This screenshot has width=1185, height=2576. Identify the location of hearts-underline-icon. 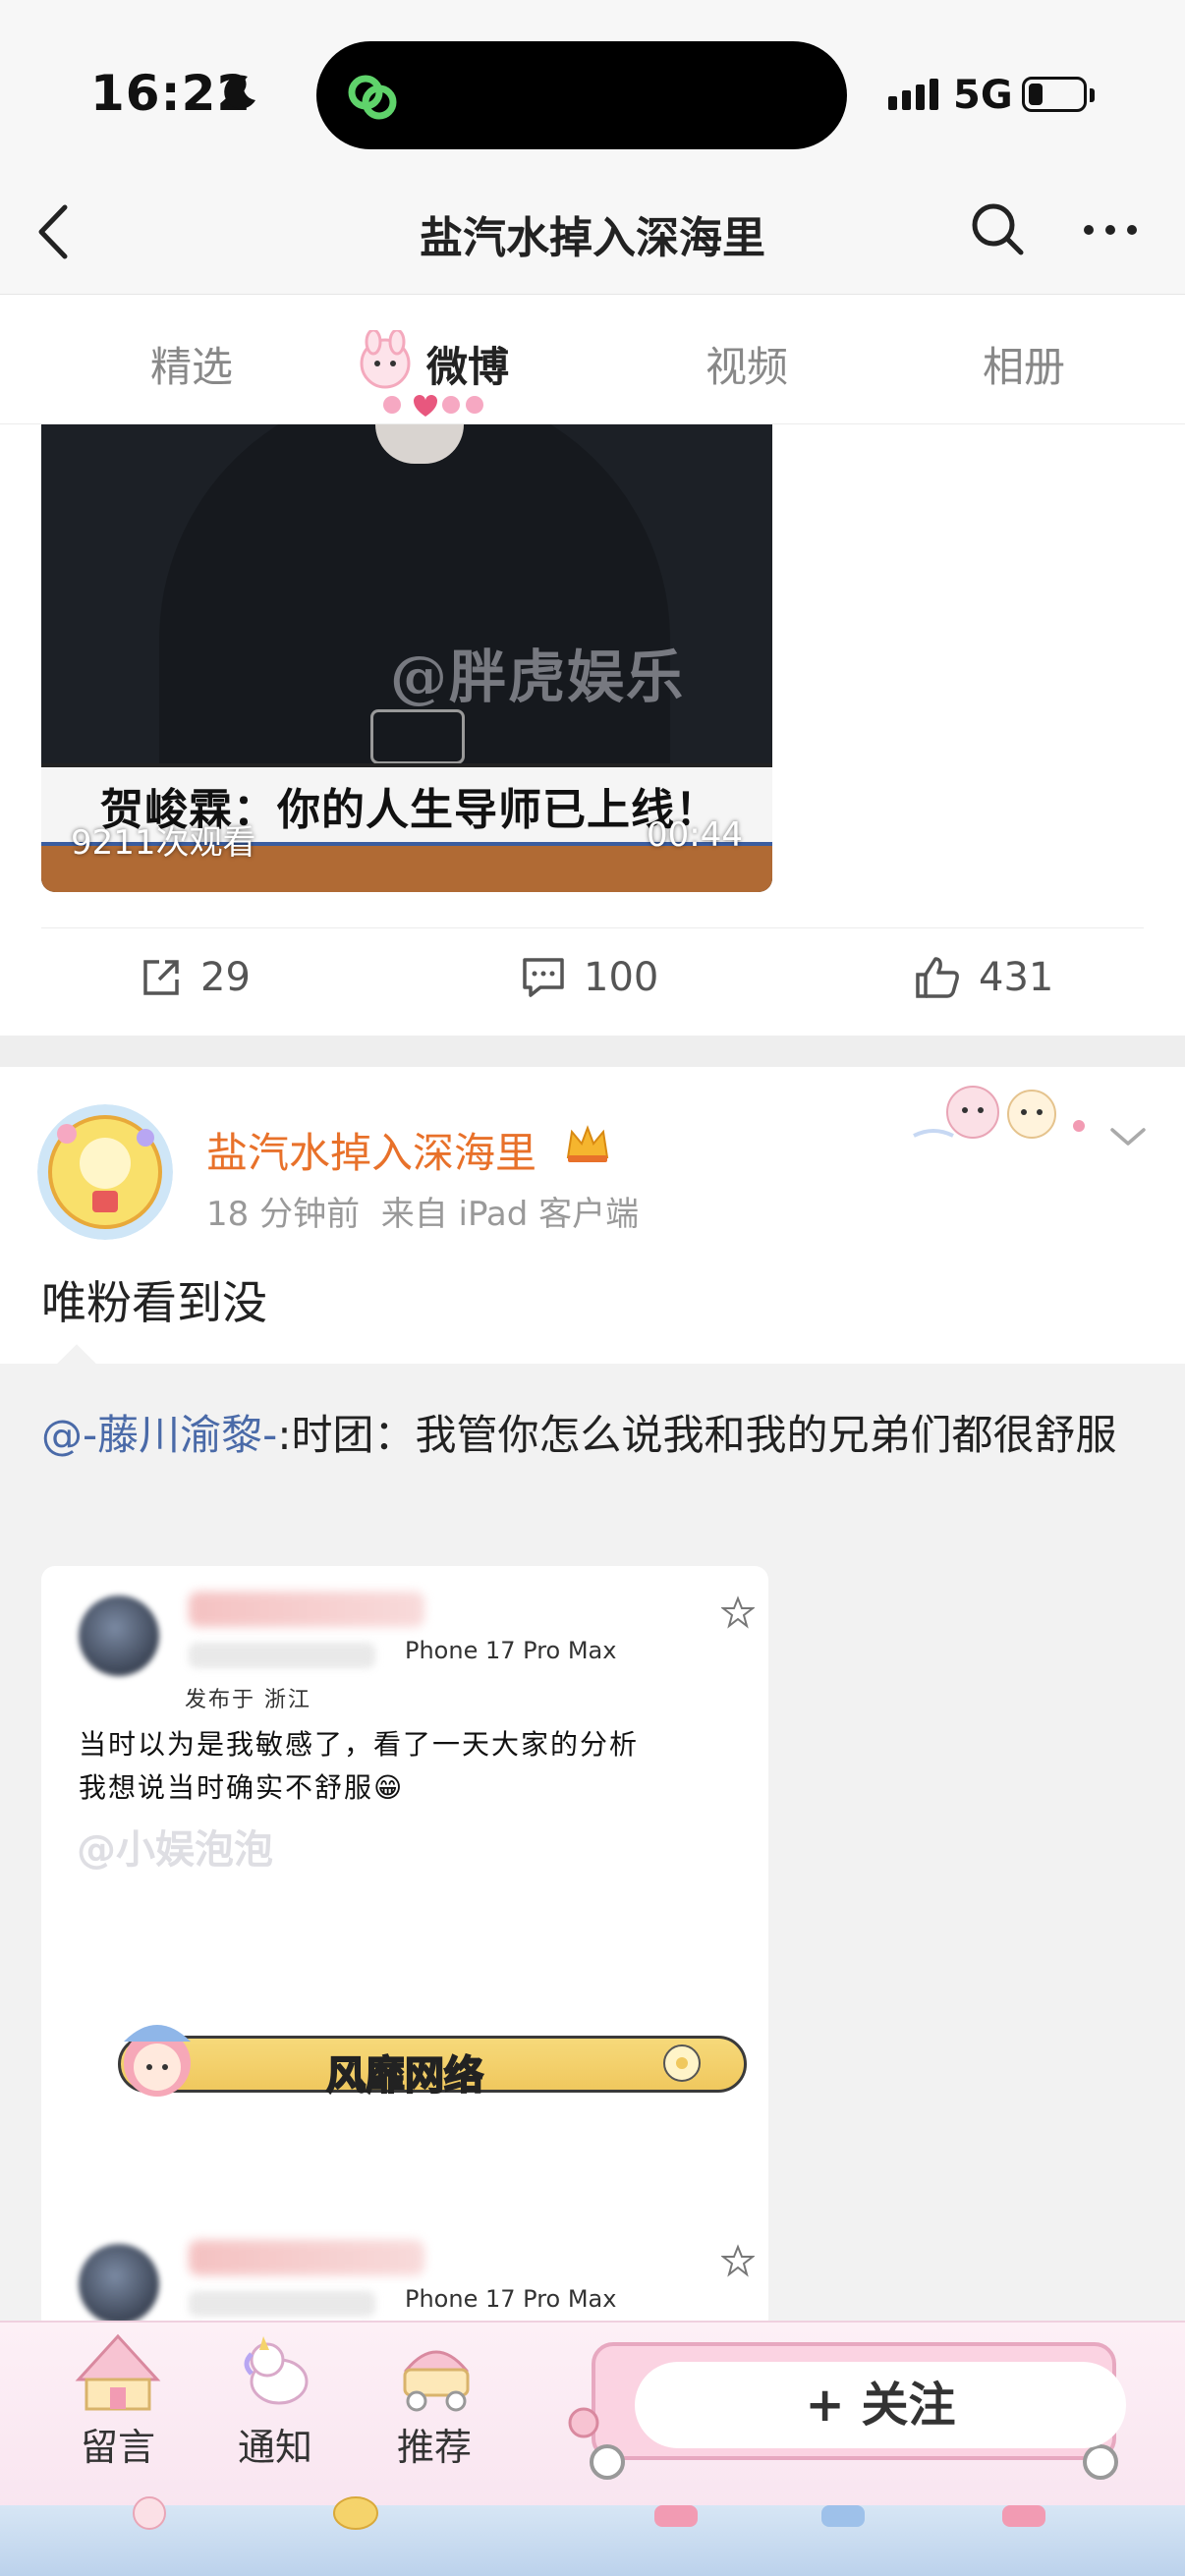
(433, 406).